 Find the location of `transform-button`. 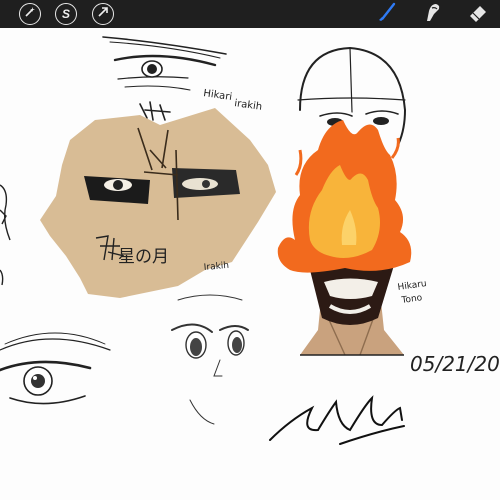

transform-button is located at coordinates (103, 14).